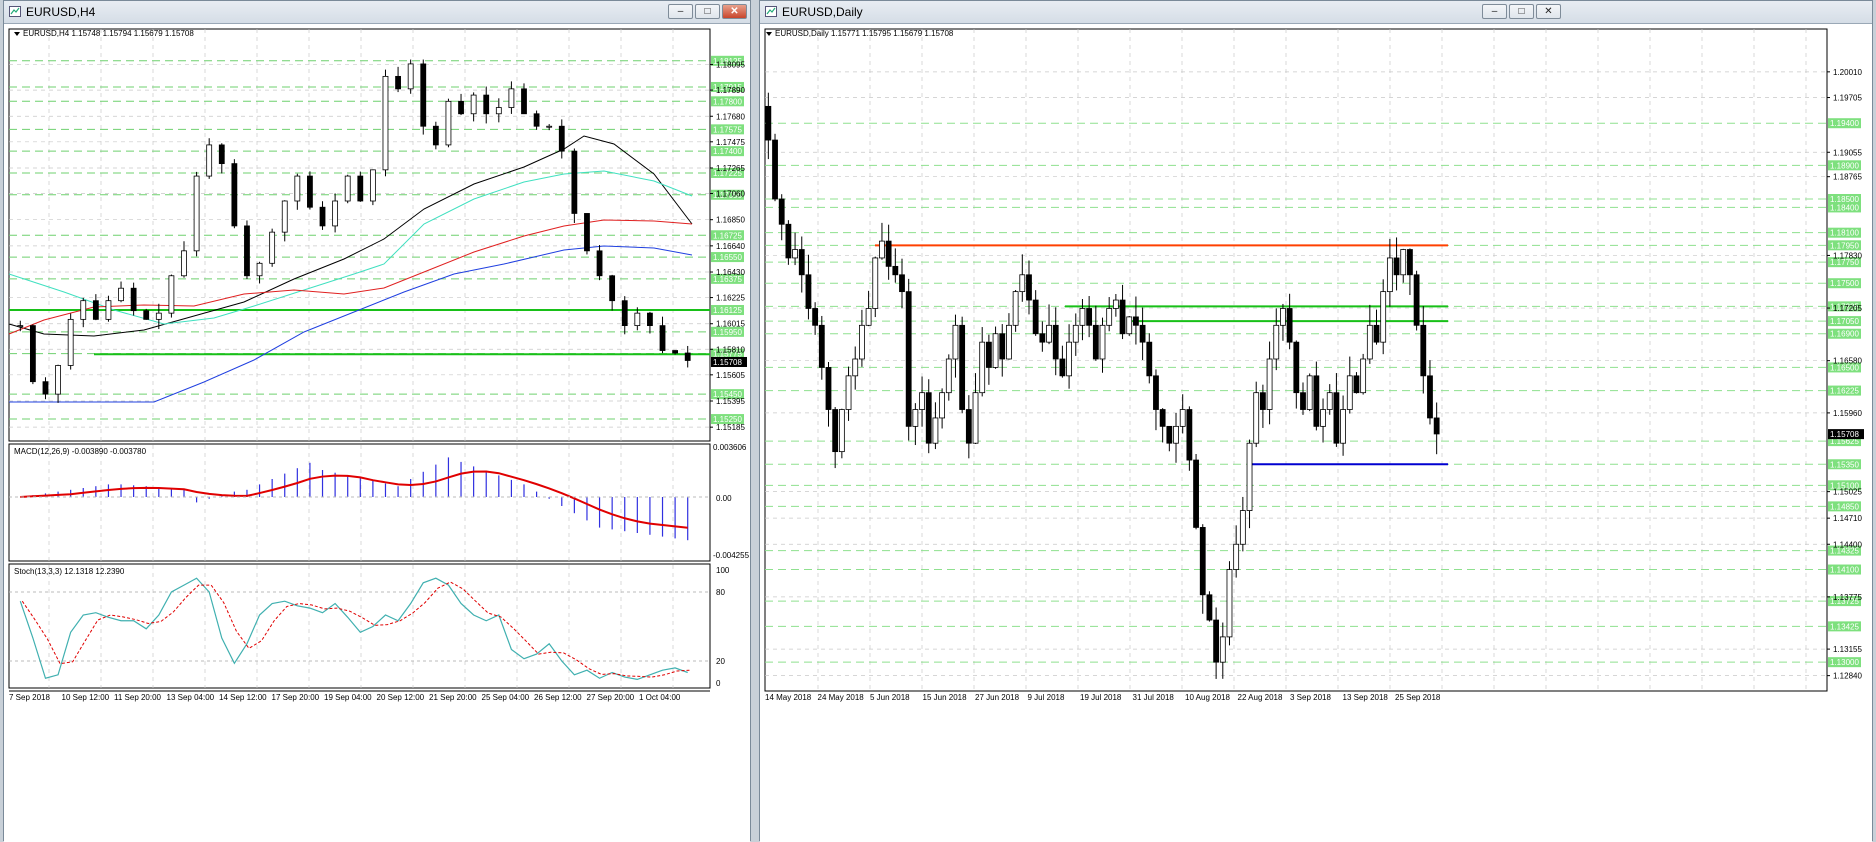  I want to click on window-titlebar: EURUSD,H4 – □ ✕, so click(377, 12).